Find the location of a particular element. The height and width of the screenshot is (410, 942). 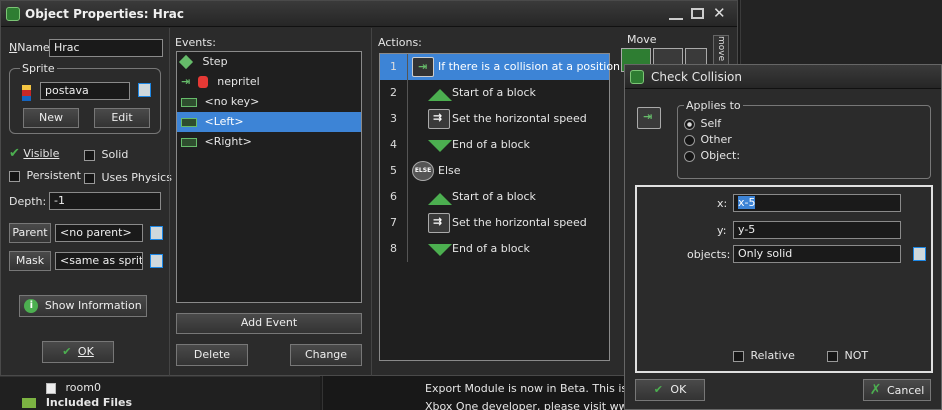

name-label: NName: is located at coordinates (31, 47).